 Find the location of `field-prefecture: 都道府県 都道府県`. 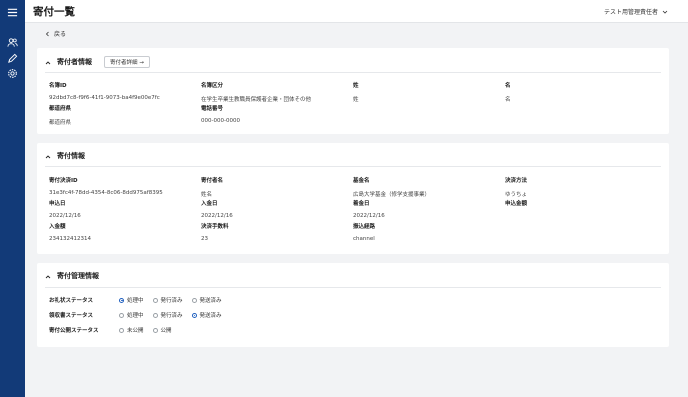

field-prefecture: 都道府県 都道府県 is located at coordinates (60, 116).